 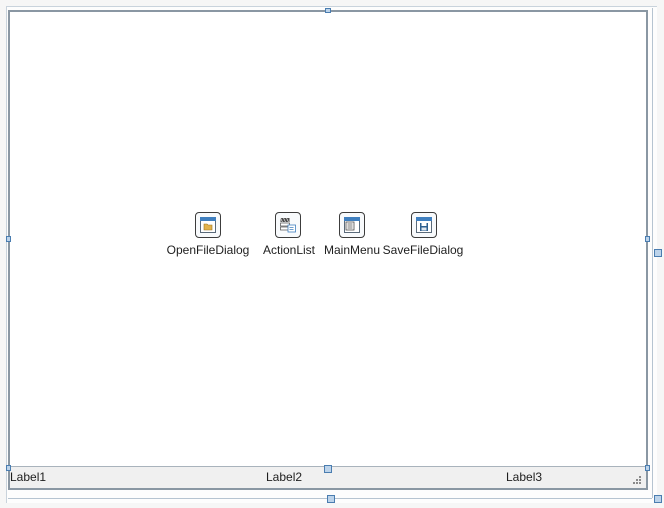 I want to click on status-label-3: Label3, so click(x=524, y=477).